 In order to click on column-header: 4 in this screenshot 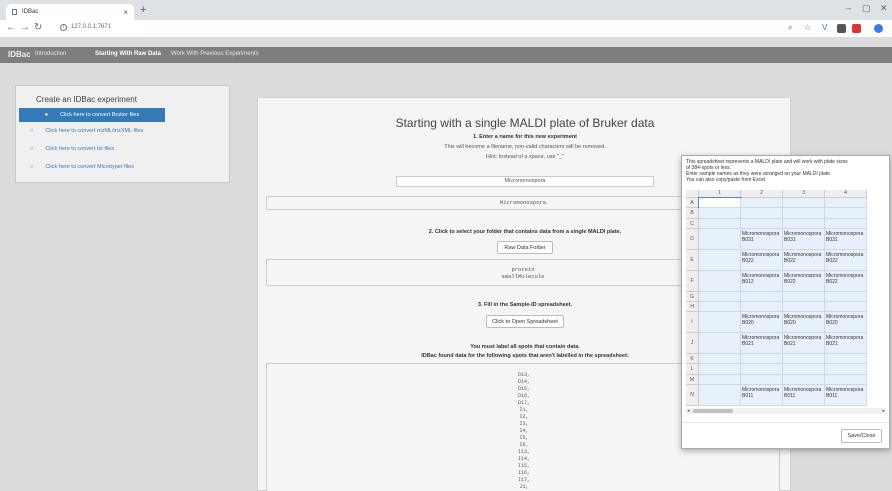, I will do `click(846, 194)`.